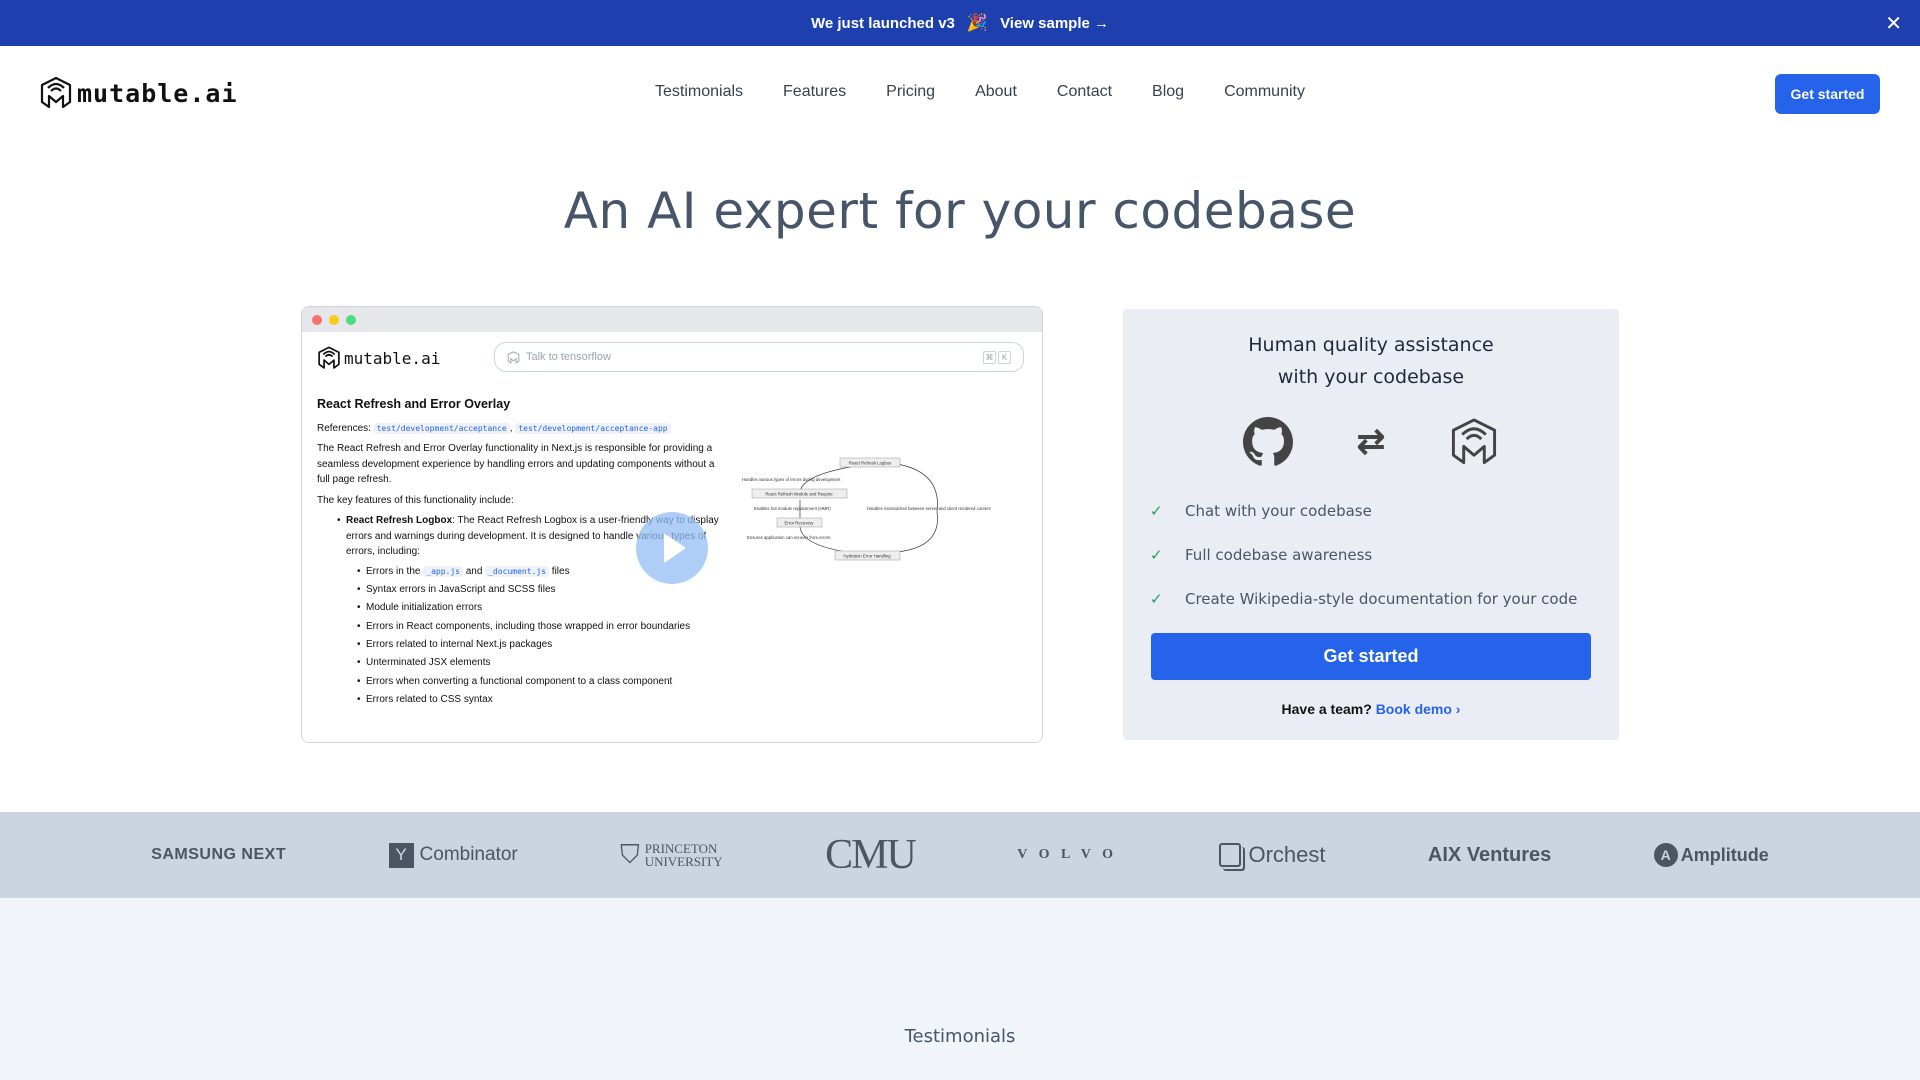  I want to click on shield-icon: ⛉, so click(630, 854).